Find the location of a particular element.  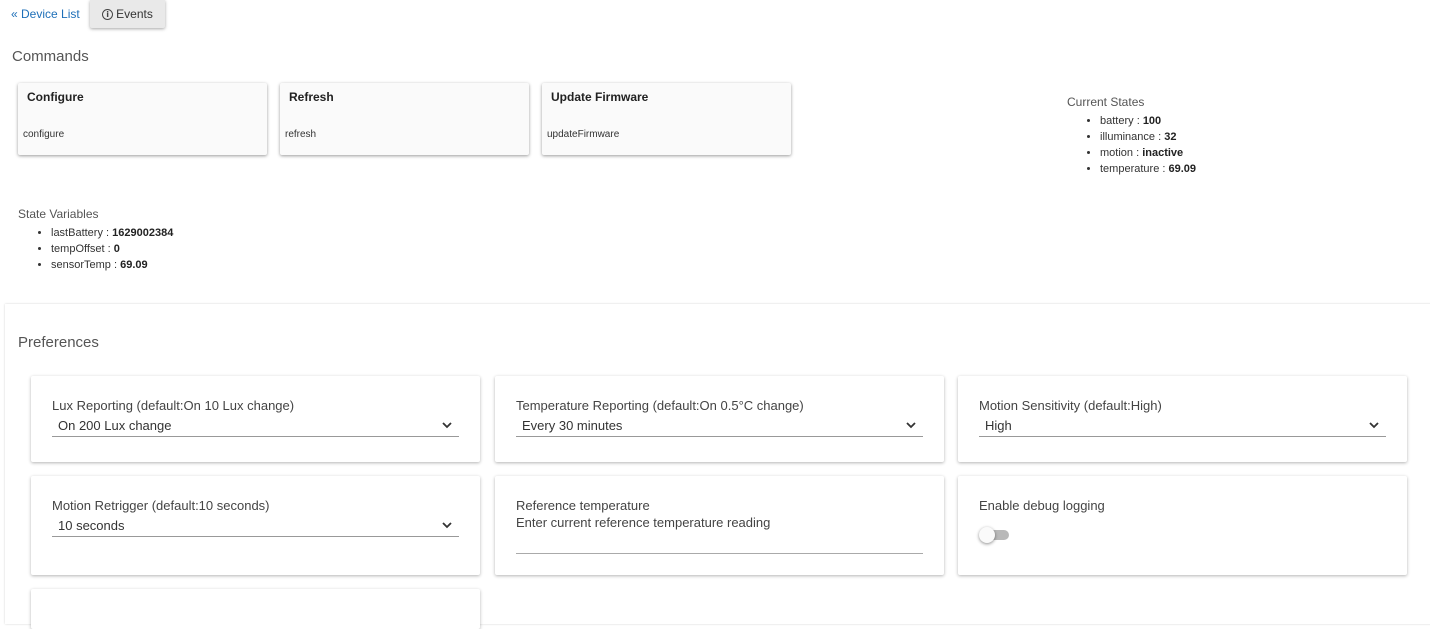

state-variable-item: sensorTemp : 69.09 is located at coordinates (112, 265).